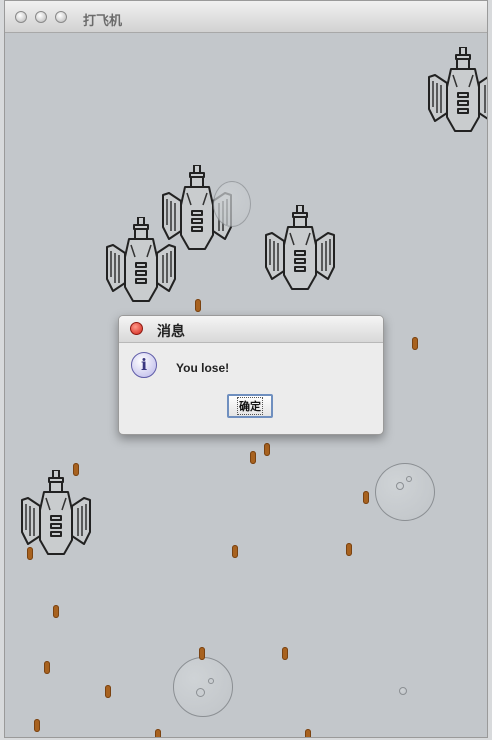 Image resolution: width=492 pixels, height=740 pixels. I want to click on dialog-message: You lose!, so click(203, 368).